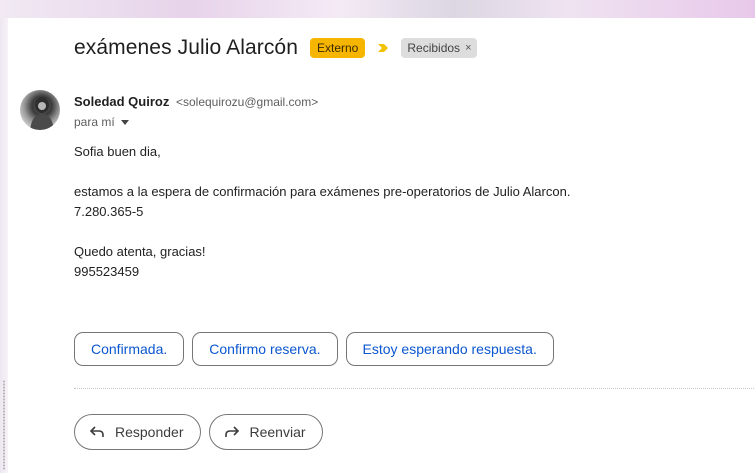 This screenshot has height=473, width=755. I want to click on smart-reply-chip: Estoy esperando respuesta., so click(449, 349).